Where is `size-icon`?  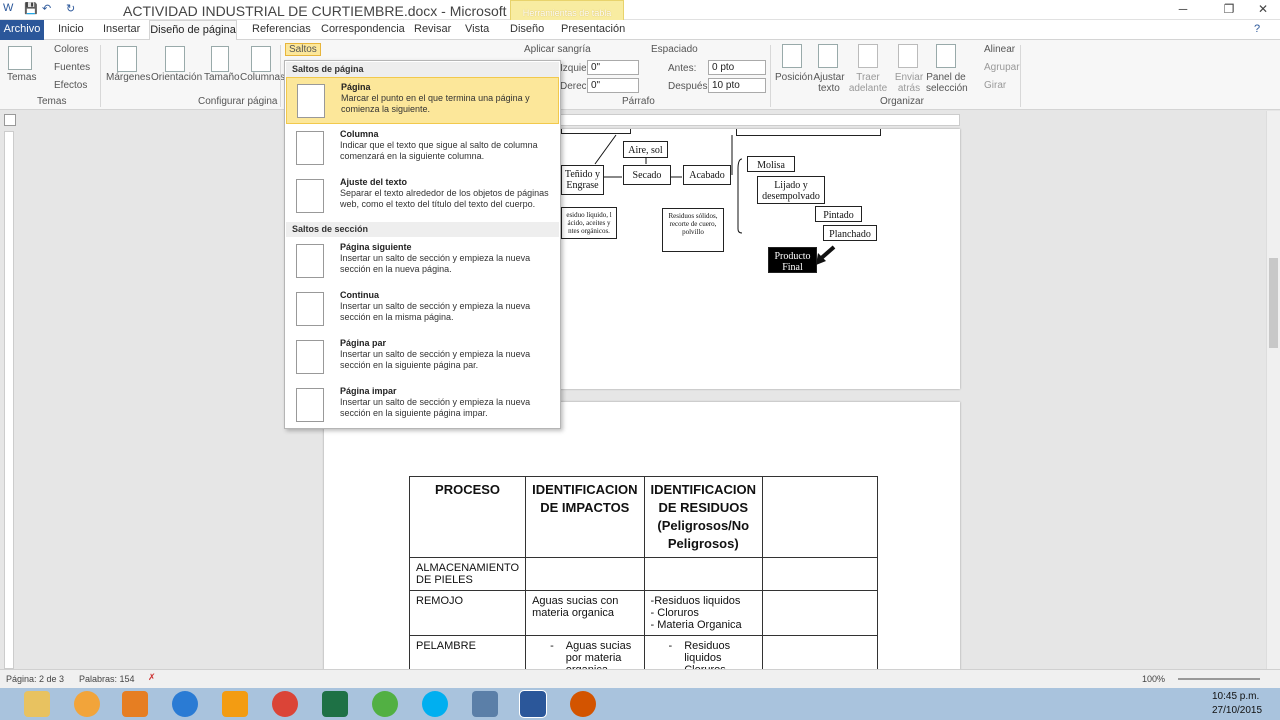
size-icon is located at coordinates (220, 59).